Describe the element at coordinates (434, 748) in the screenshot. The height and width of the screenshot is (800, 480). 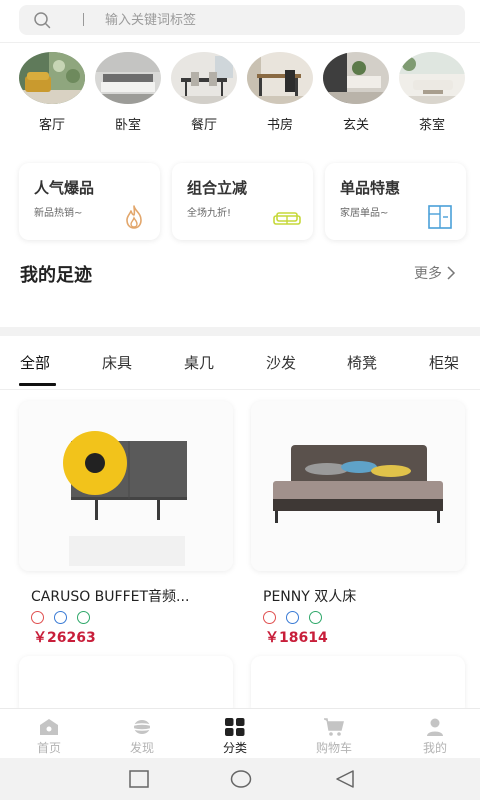
I see `nav-label: 我的` at that location.